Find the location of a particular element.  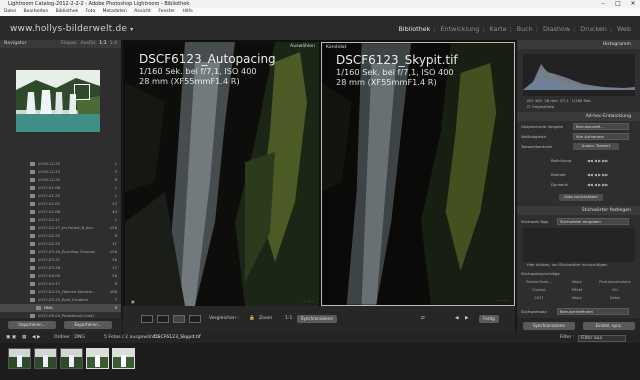

folder-row: 2017-01-22 1 is located at coordinates (60, 196).